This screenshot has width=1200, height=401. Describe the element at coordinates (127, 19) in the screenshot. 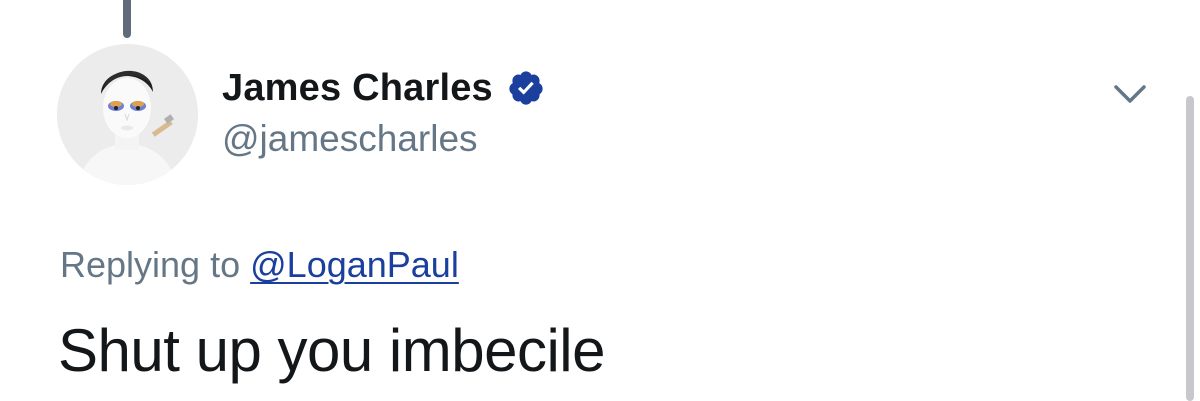

I see `thread-connector-line` at that location.